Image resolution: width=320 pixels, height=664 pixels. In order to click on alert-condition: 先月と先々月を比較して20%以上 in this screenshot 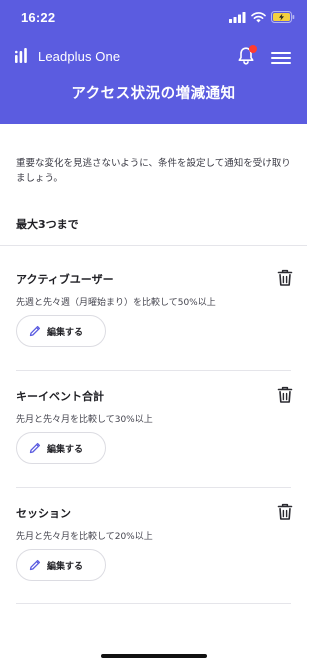, I will do `click(84, 537)`.